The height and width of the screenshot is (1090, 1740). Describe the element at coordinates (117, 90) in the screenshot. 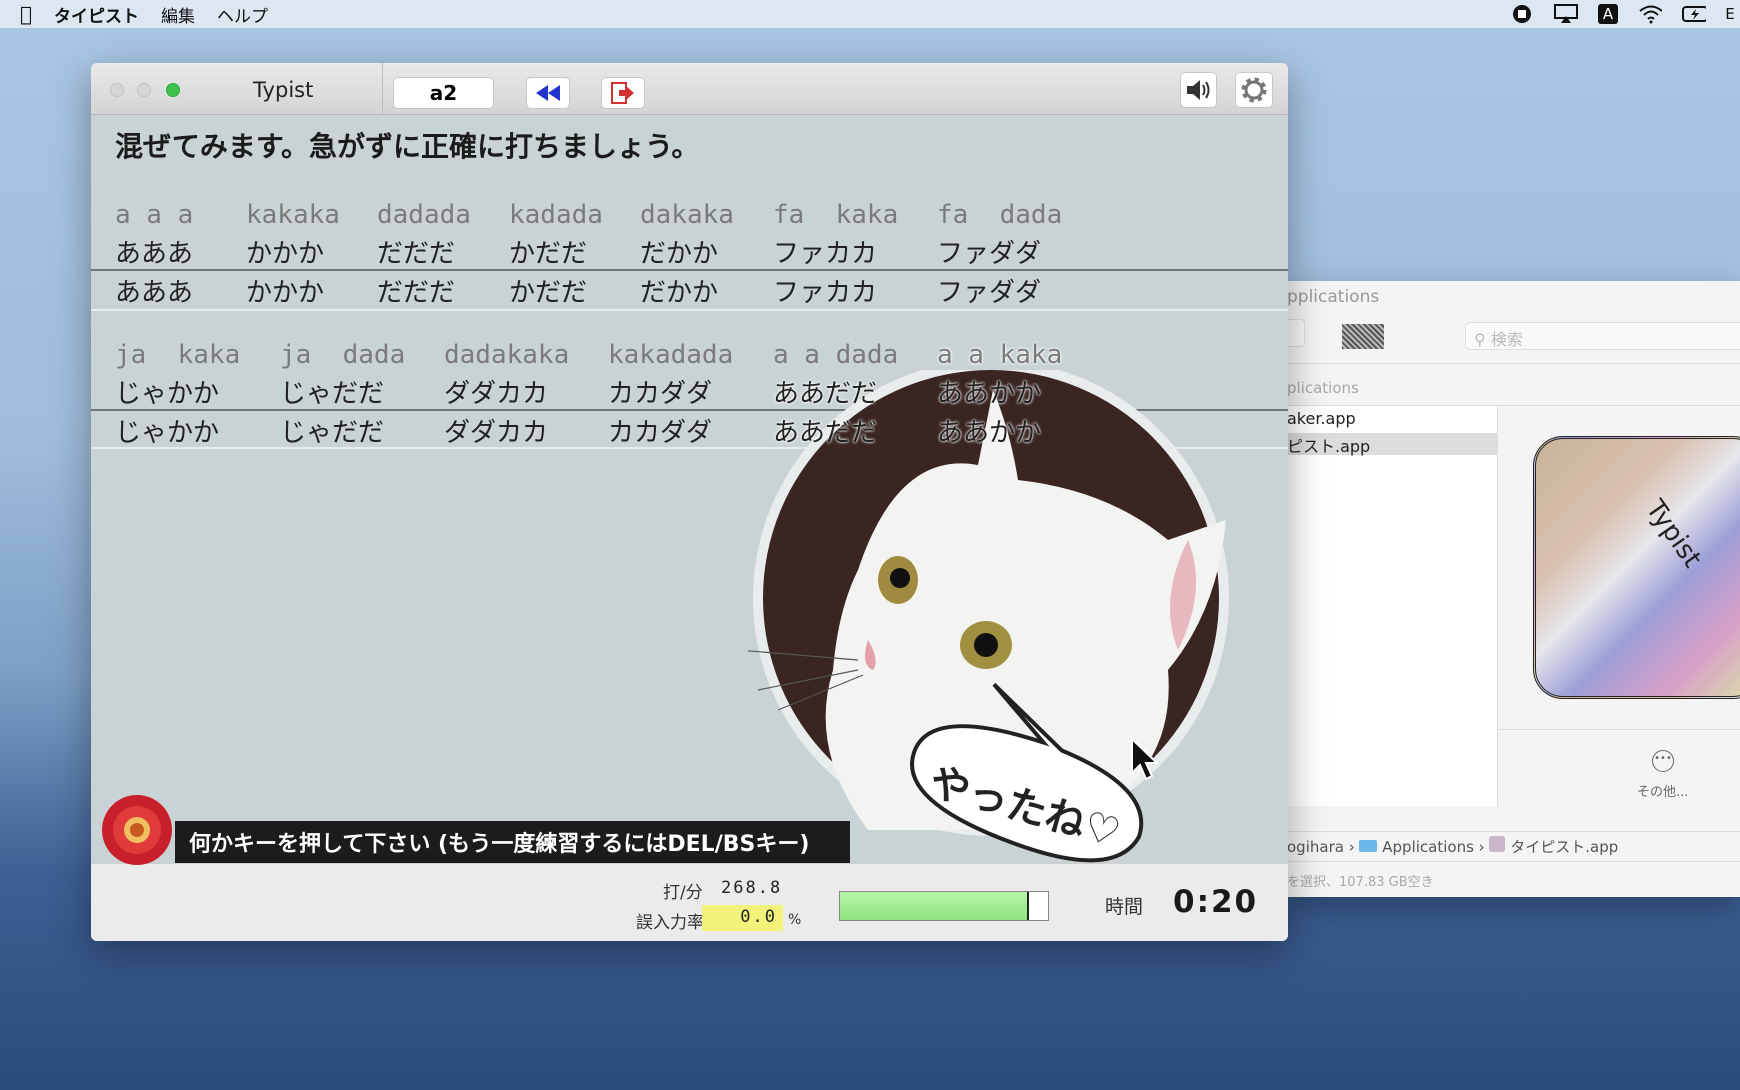

I see `close-button` at that location.